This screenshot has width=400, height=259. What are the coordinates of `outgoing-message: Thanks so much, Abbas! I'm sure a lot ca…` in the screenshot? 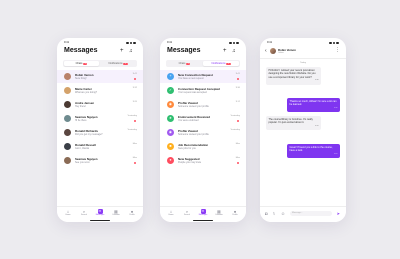 It's located at (313, 105).